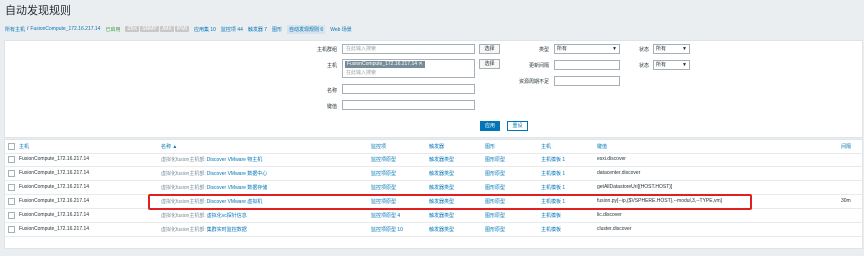 This screenshot has width=864, height=256. What do you see at coordinates (602, 146) in the screenshot?
I see `col-key: 键值` at bounding box center [602, 146].